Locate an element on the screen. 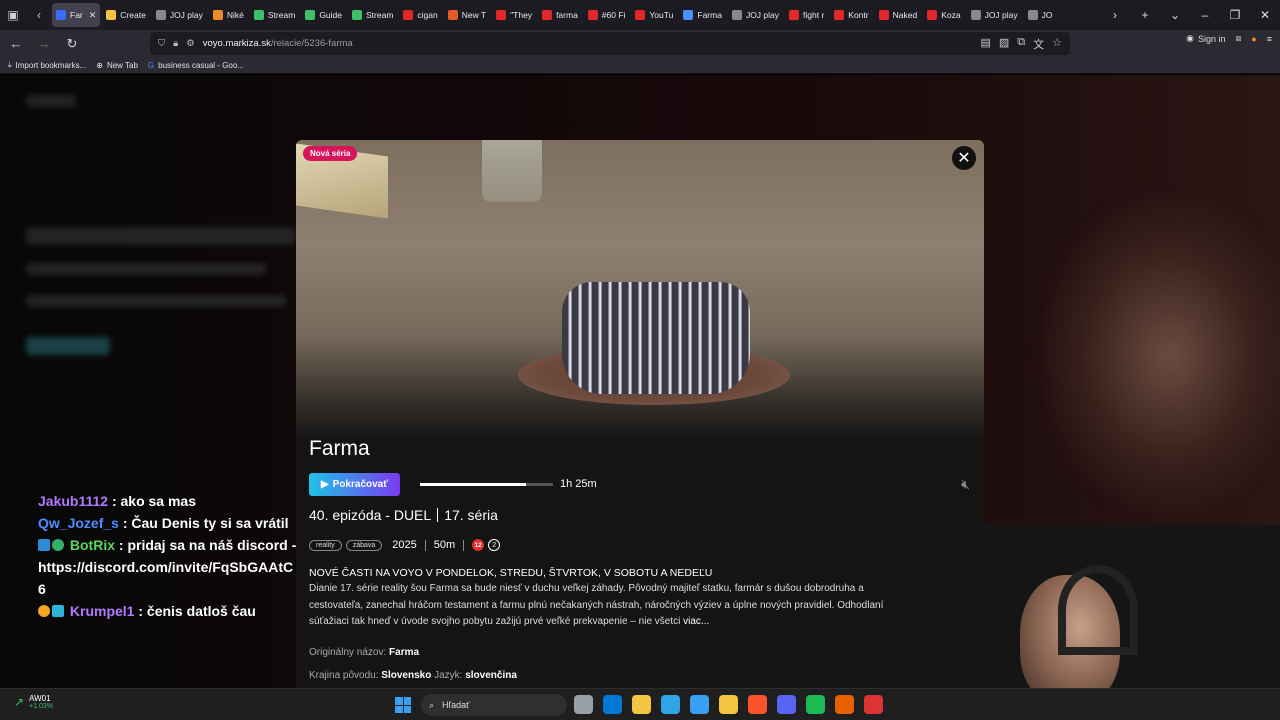  gift-badge-icon is located at coordinates (58, 611).